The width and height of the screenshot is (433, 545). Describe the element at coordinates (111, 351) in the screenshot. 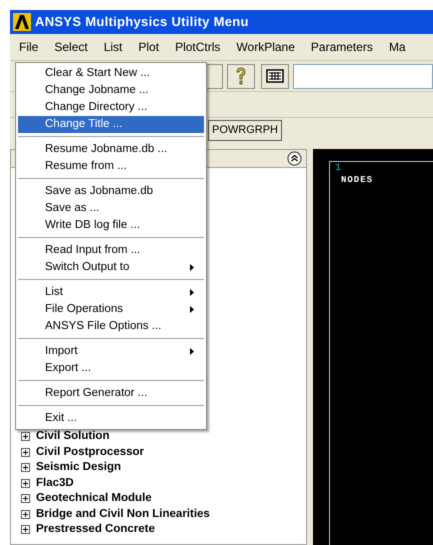

I see `menu-item: Import` at that location.